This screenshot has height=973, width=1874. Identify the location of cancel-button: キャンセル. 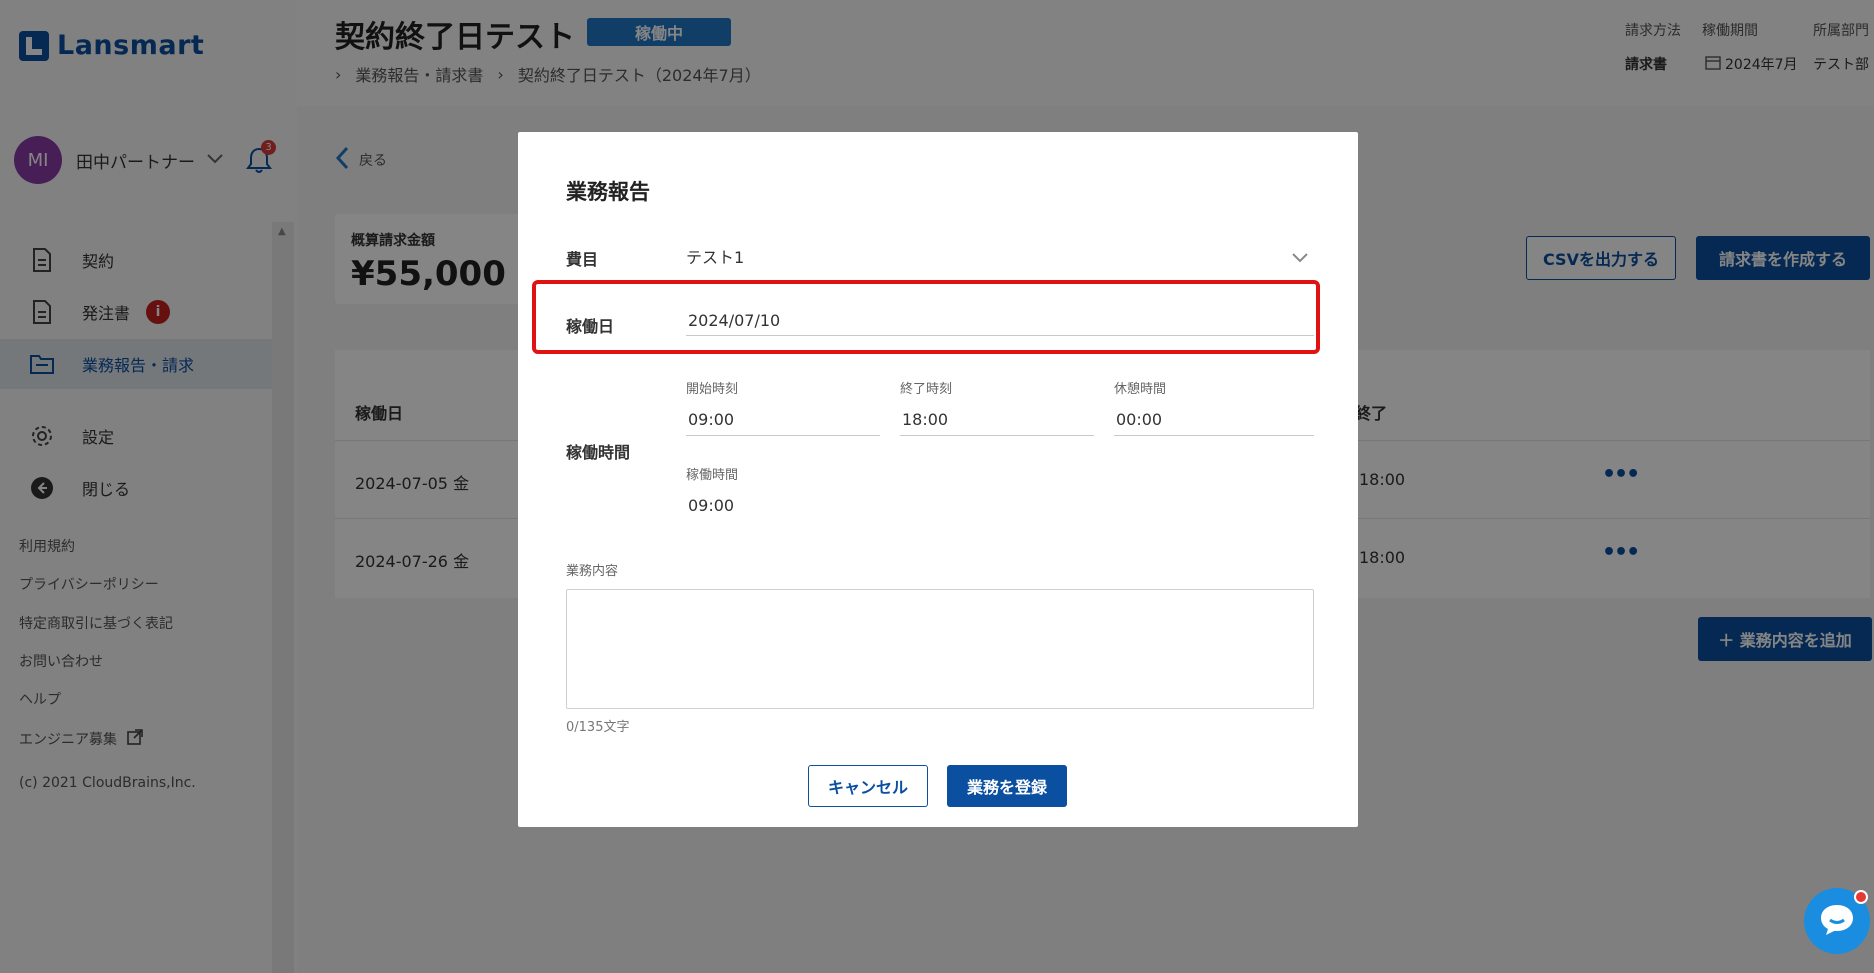
(868, 786).